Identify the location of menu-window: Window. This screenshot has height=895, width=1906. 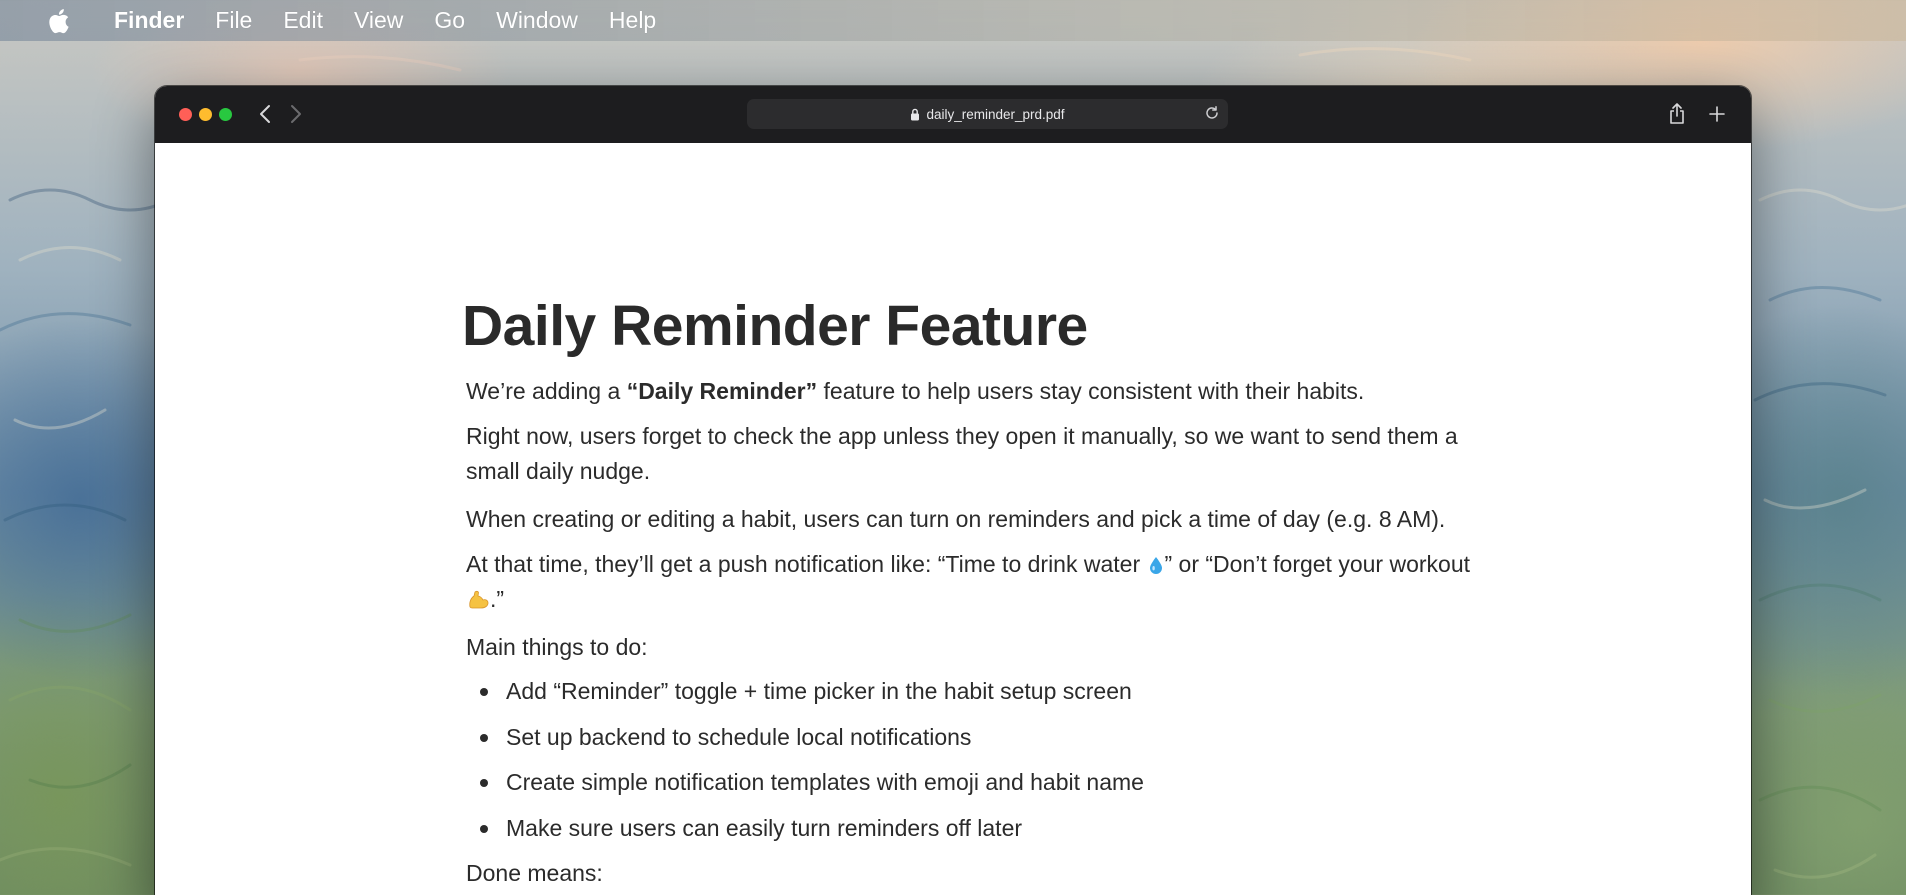
(537, 20).